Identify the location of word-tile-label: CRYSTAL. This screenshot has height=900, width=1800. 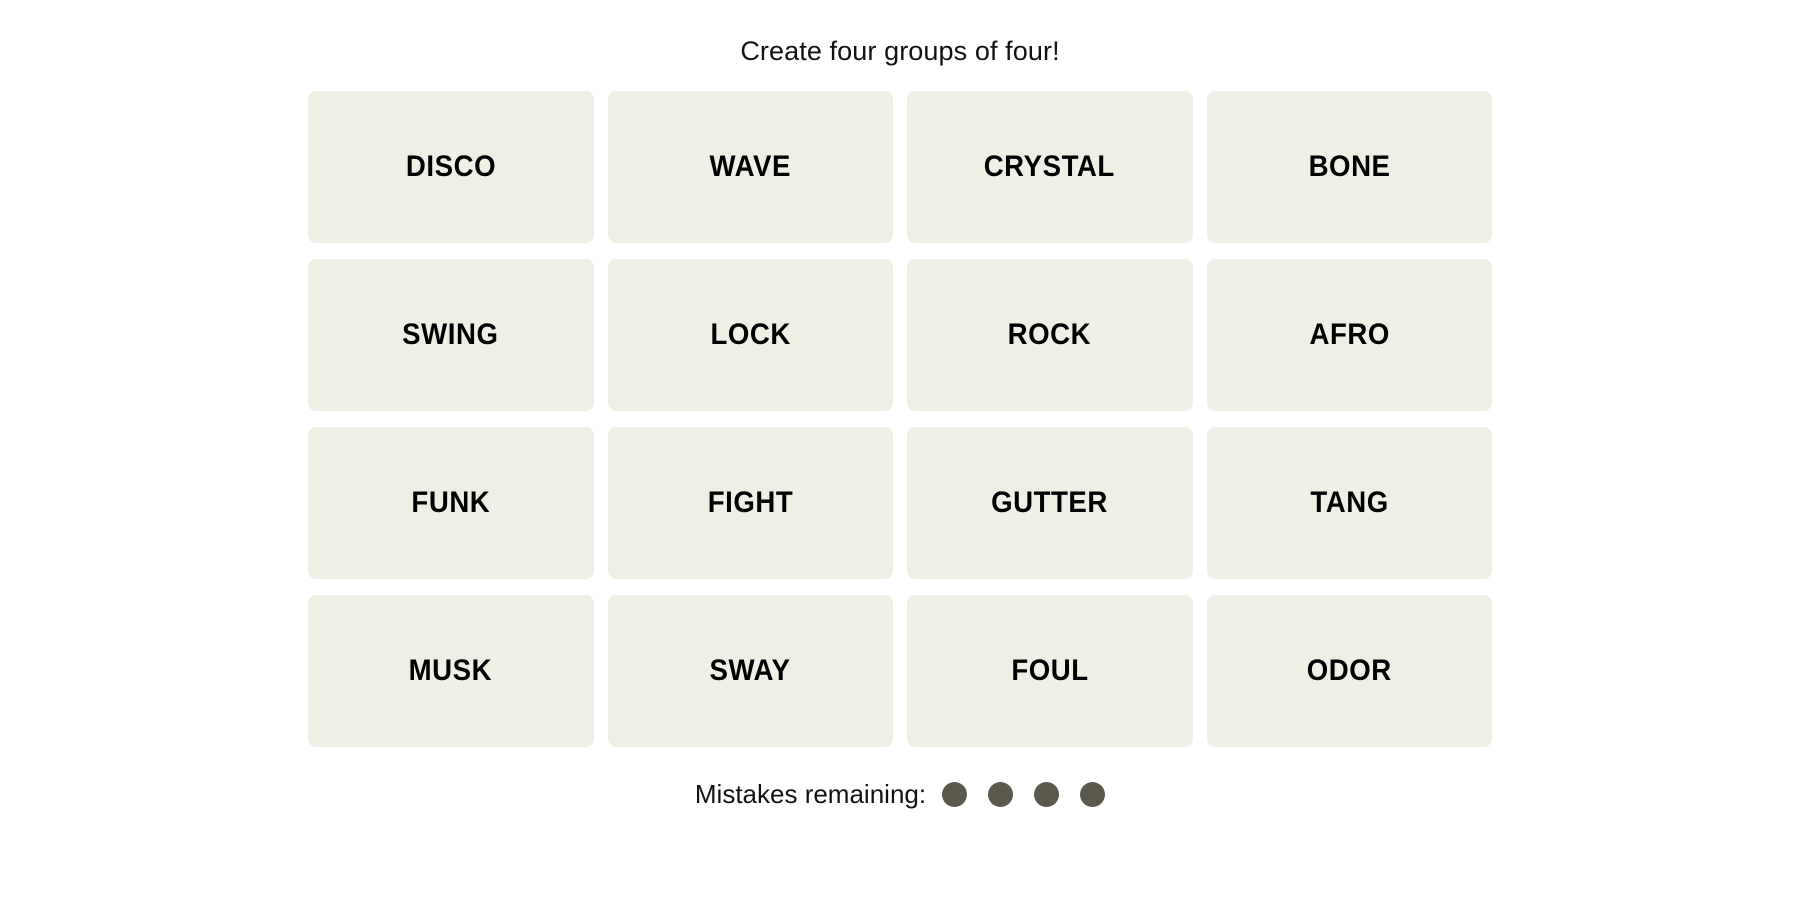
(1050, 166).